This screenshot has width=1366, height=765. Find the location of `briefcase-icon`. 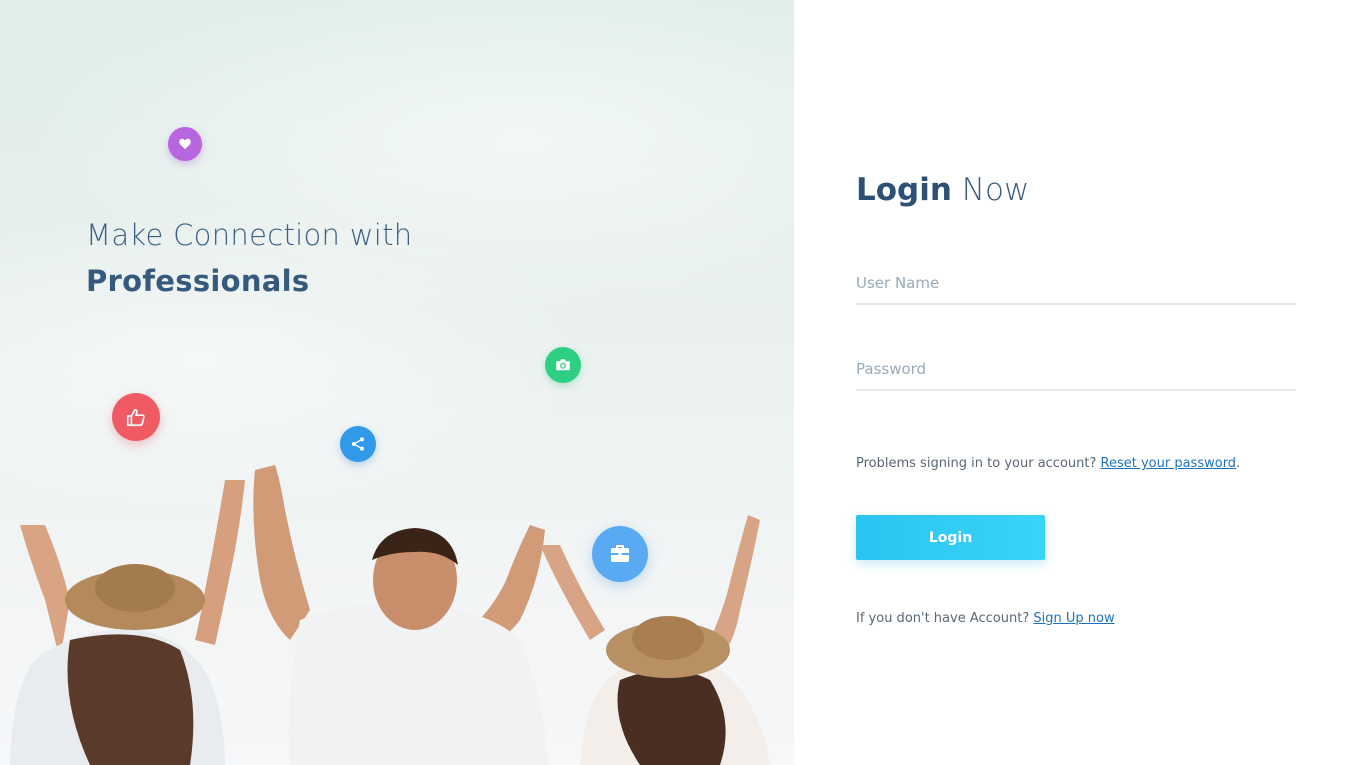

briefcase-icon is located at coordinates (620, 553).